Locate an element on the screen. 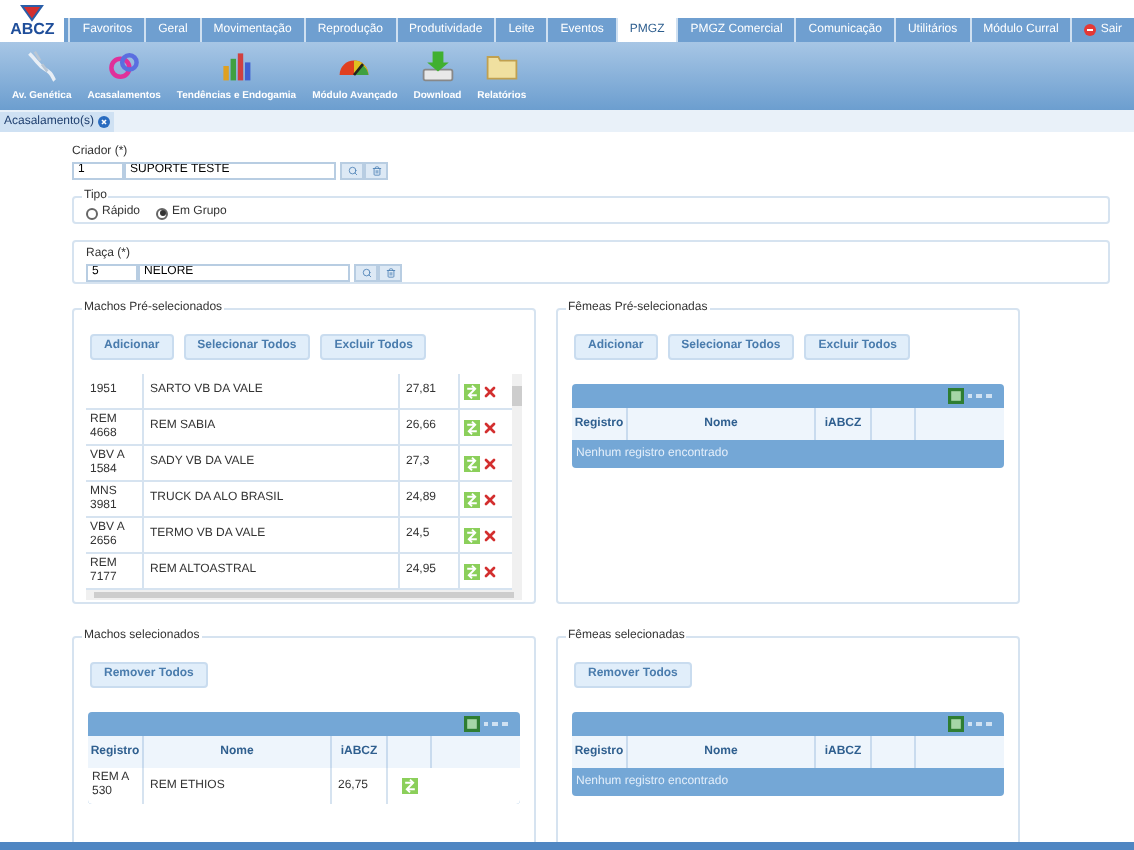 The width and height of the screenshot is (1134, 850). exit-icon is located at coordinates (1090, 30).